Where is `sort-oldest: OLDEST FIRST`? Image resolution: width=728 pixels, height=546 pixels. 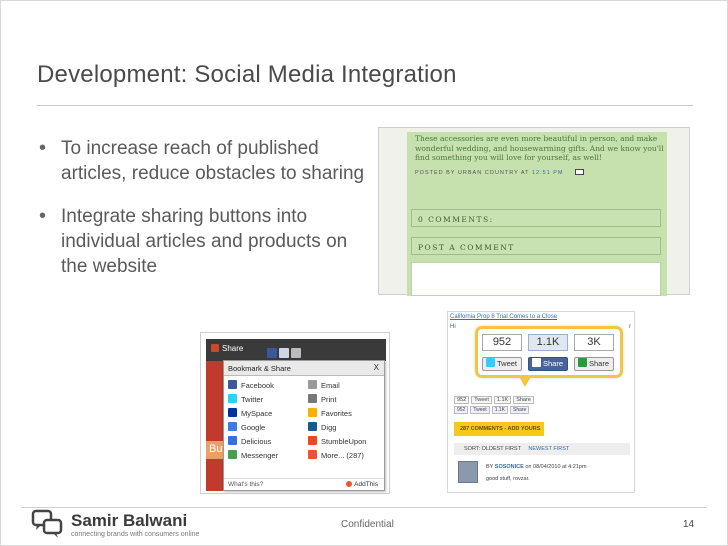
sort-oldest: OLDEST FIRST is located at coordinates (501, 449).